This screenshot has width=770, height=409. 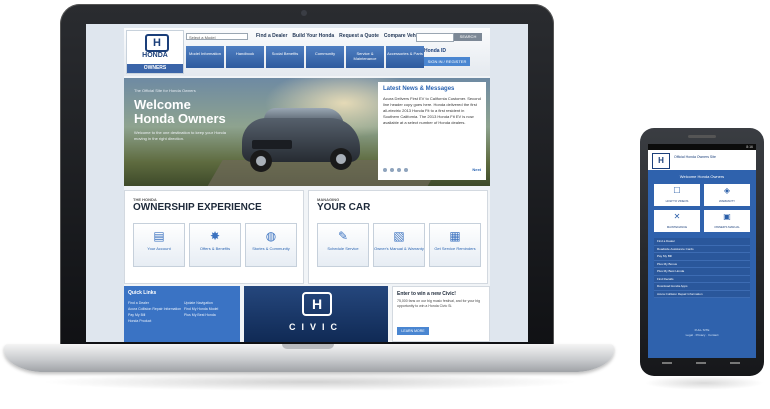 What do you see at coordinates (201, 315) in the screenshot?
I see `quick-link: Plus My Best Honda` at bounding box center [201, 315].